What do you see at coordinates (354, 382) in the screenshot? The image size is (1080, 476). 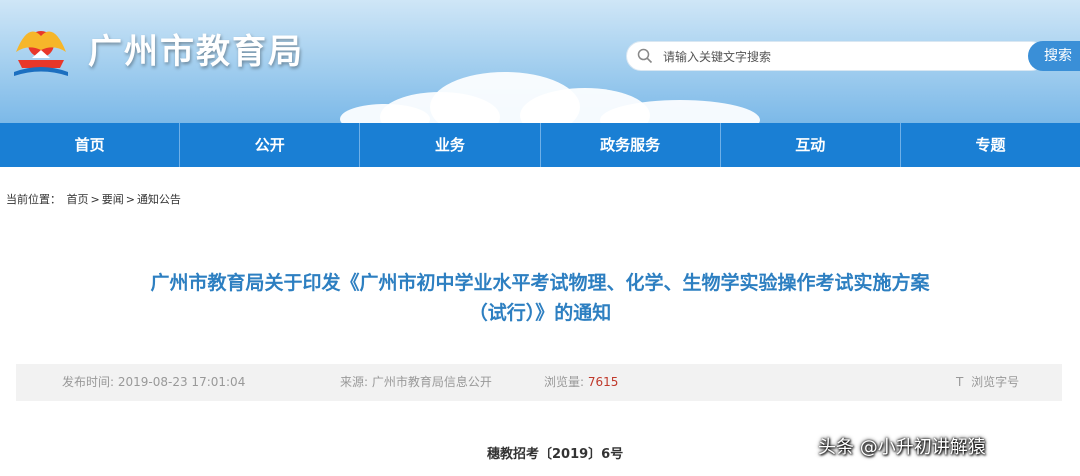 I see `source-label: 来源:` at bounding box center [354, 382].